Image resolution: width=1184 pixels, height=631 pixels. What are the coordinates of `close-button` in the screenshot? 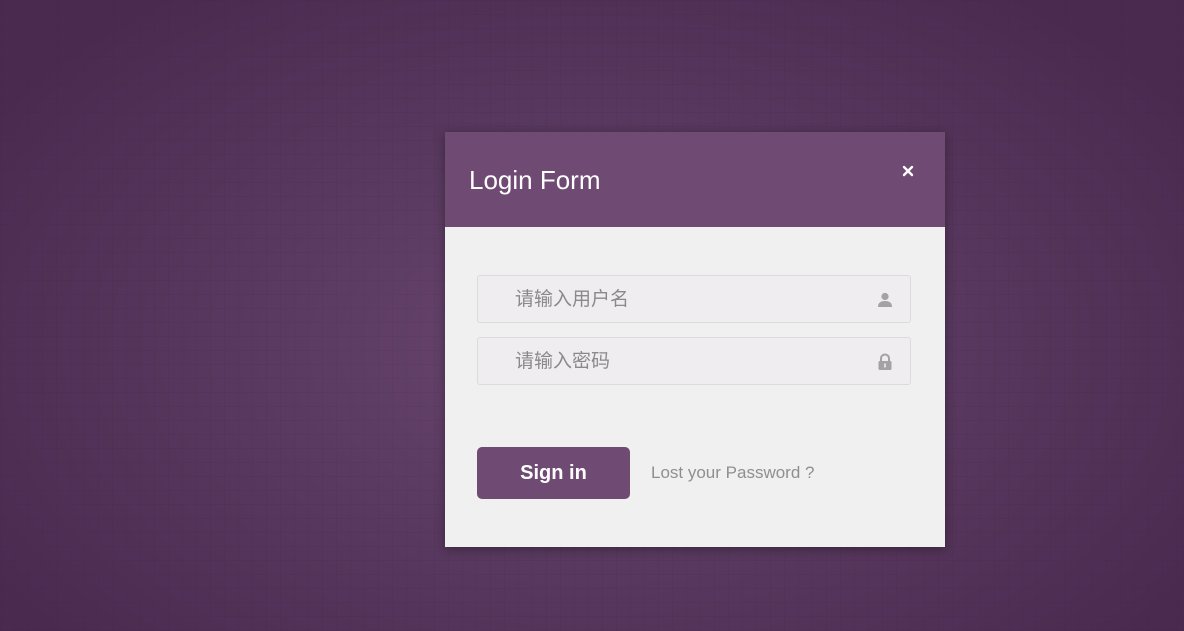 It's located at (908, 171).